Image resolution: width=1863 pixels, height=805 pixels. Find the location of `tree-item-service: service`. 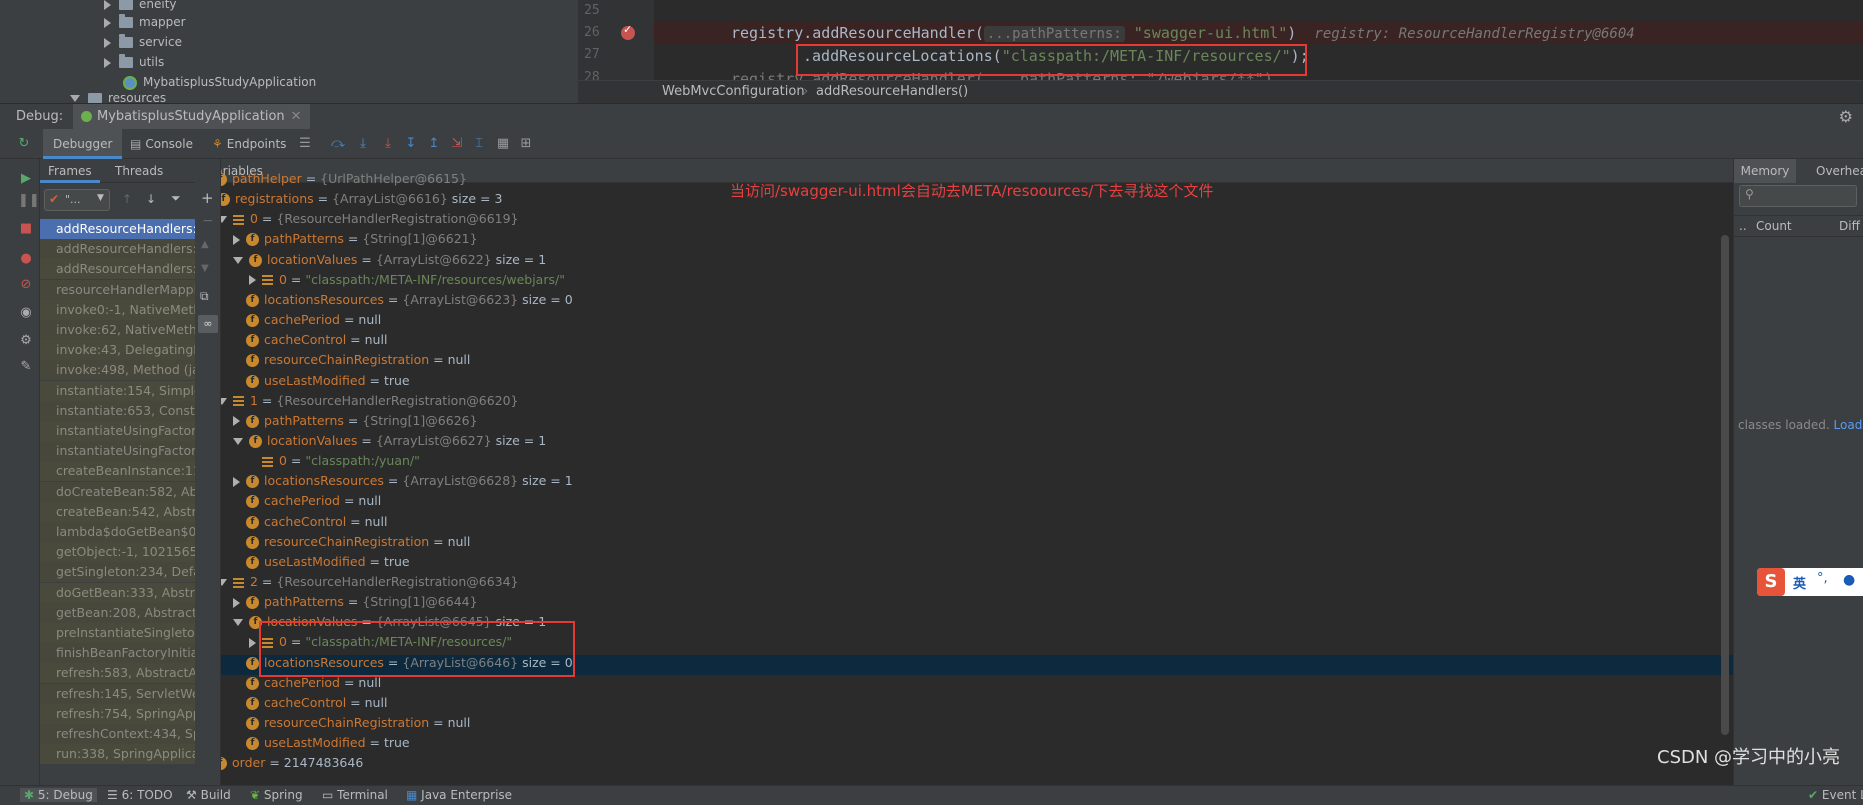

tree-item-service: service is located at coordinates (143, 42).